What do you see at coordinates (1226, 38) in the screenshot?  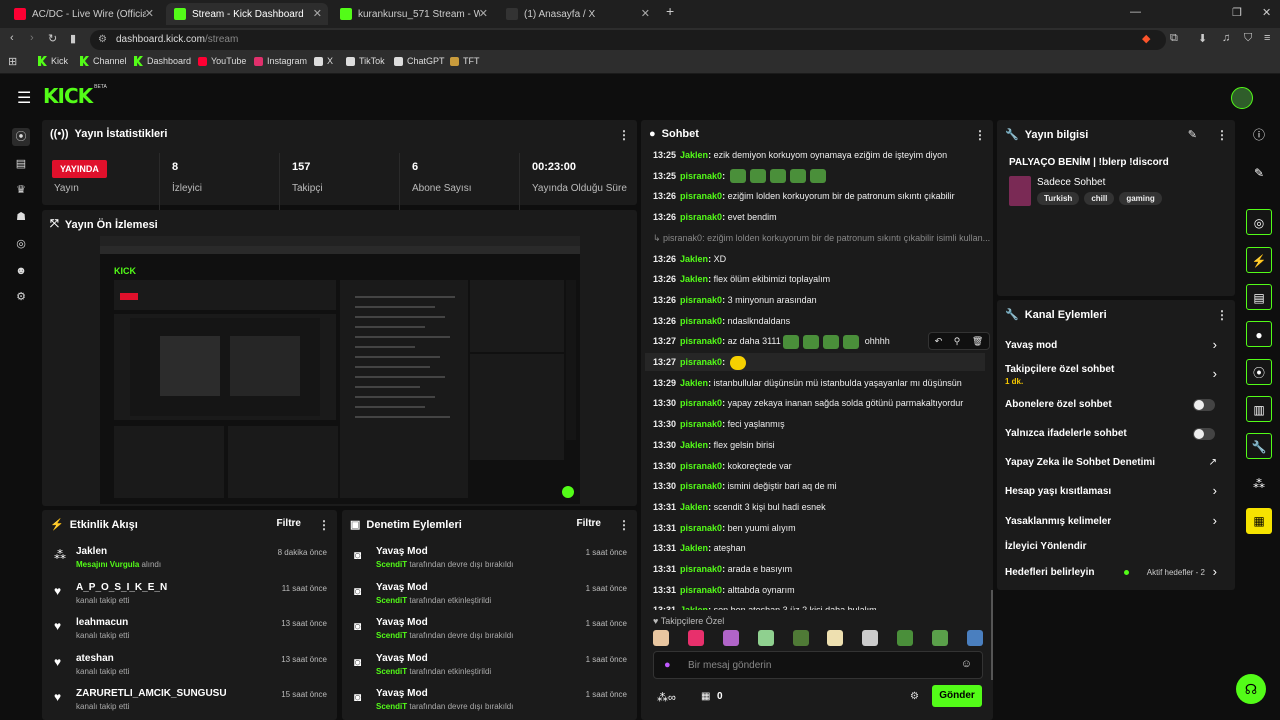 I see `music-icon: ♫` at bounding box center [1226, 38].